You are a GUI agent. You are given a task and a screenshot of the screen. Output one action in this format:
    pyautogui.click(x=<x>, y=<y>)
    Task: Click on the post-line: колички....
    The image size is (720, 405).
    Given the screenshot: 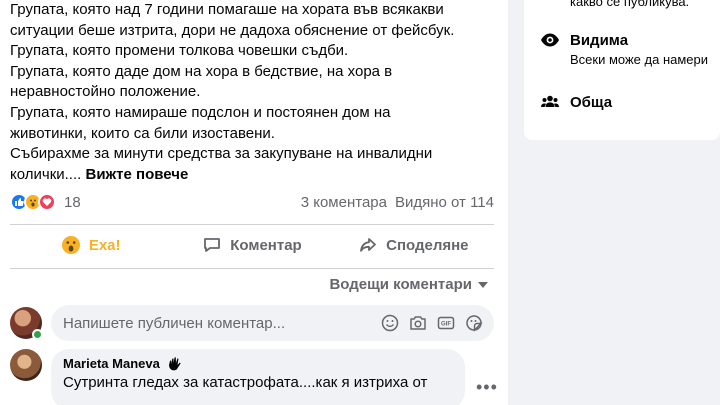 What is the action you would take?
    pyautogui.click(x=46, y=174)
    